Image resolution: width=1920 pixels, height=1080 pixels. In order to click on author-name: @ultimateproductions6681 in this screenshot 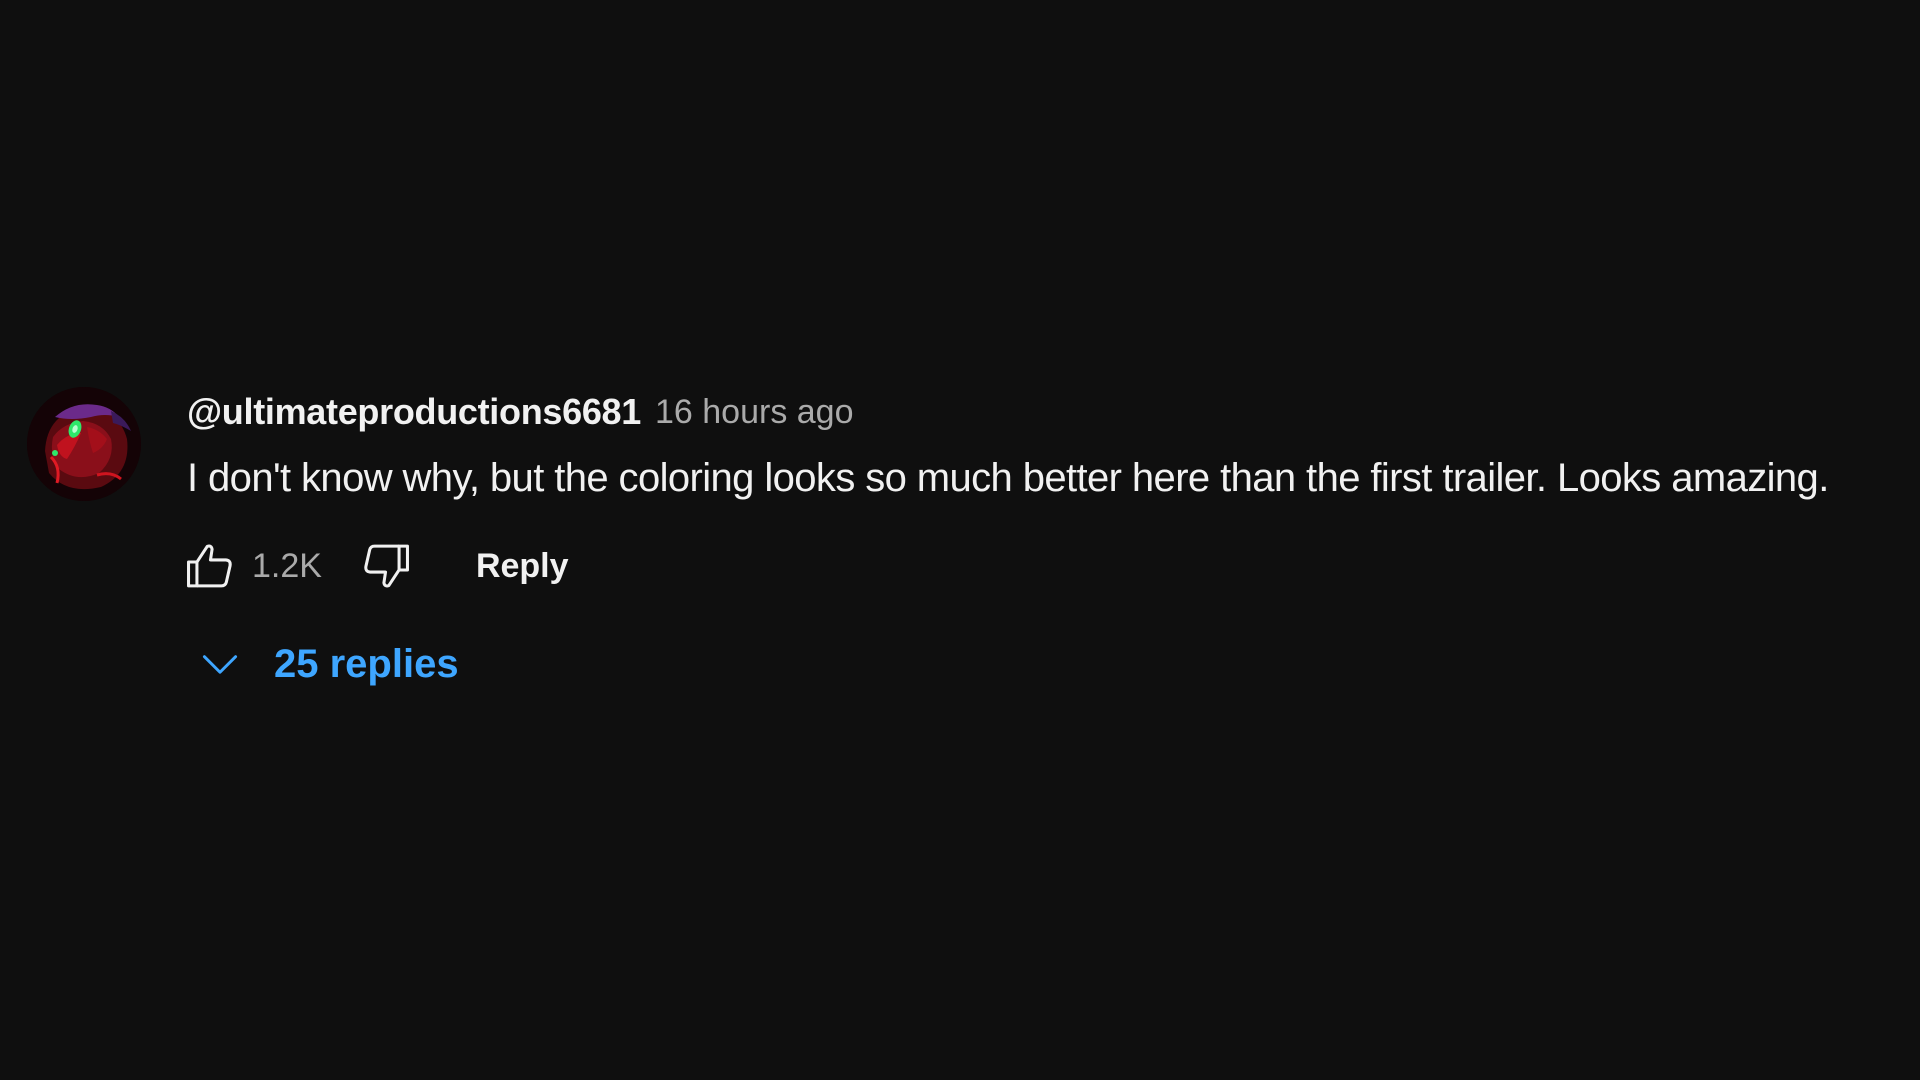, I will do `click(414, 412)`.